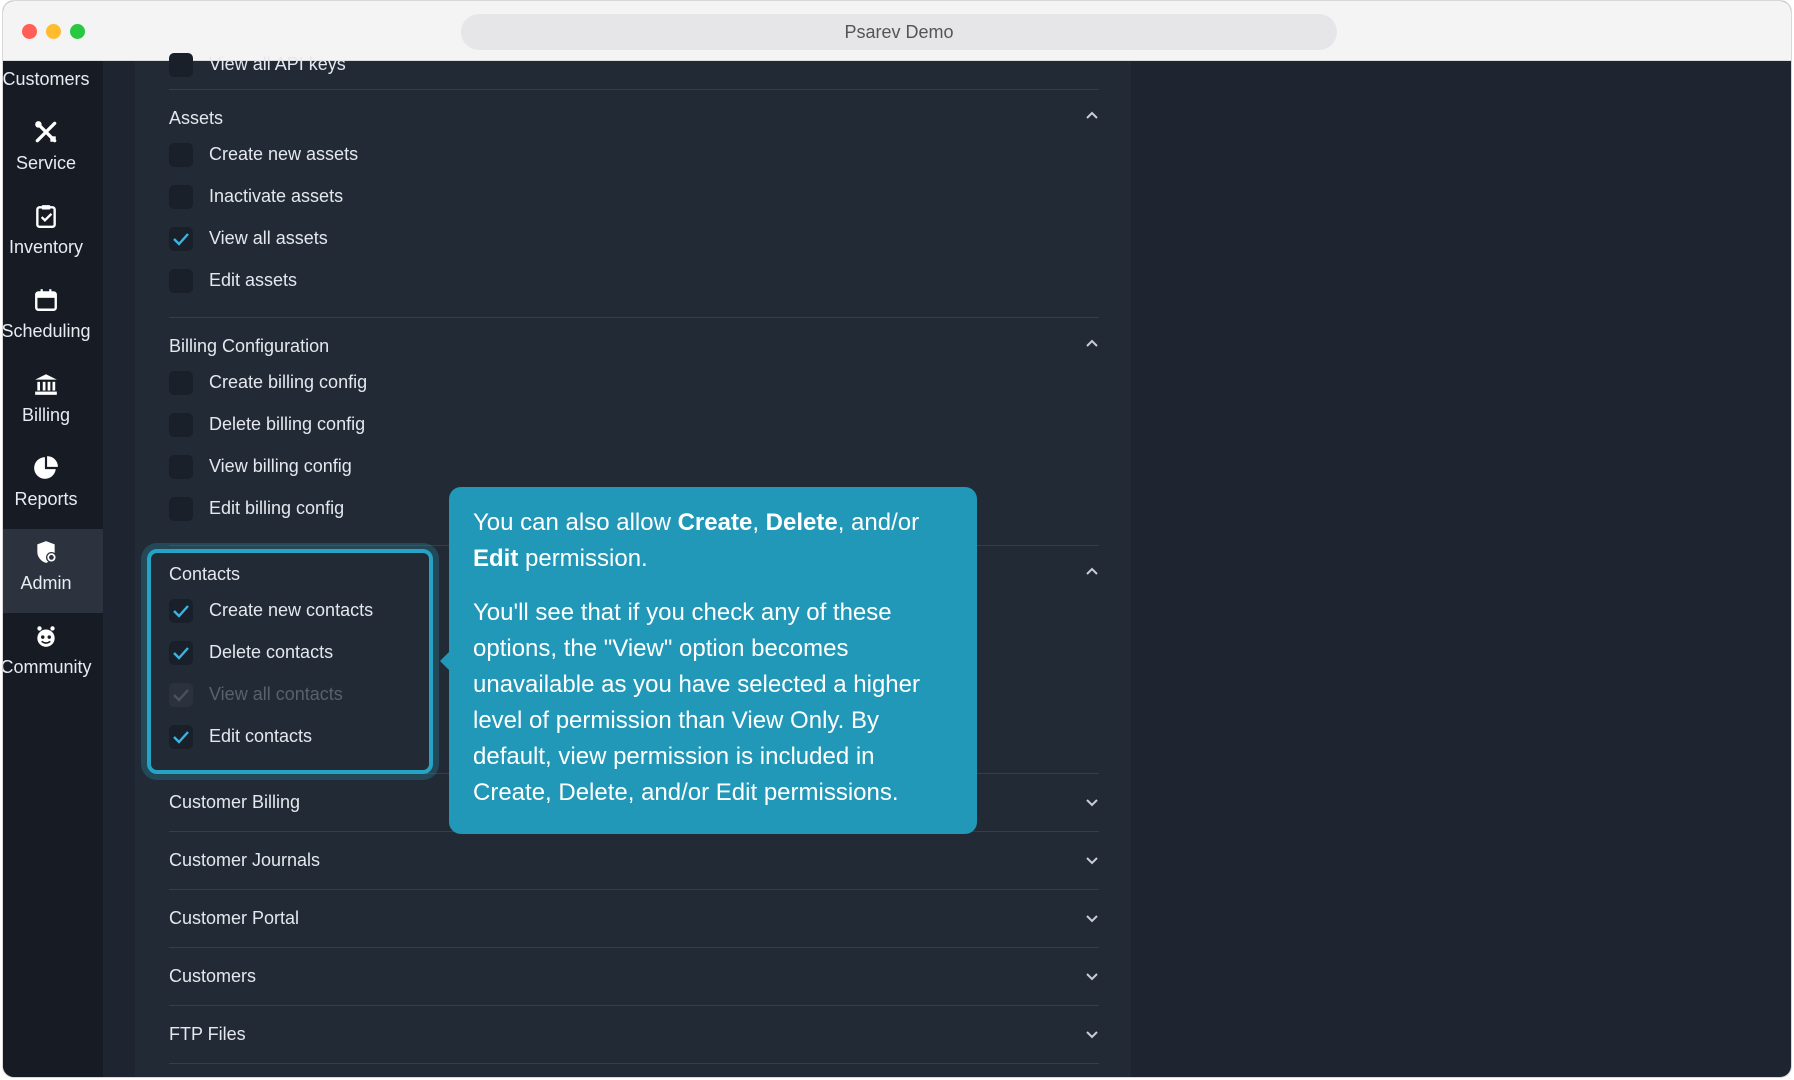 The image size is (1794, 1080). Describe the element at coordinates (253, 280) in the screenshot. I see `permission-label: Edit assets` at that location.